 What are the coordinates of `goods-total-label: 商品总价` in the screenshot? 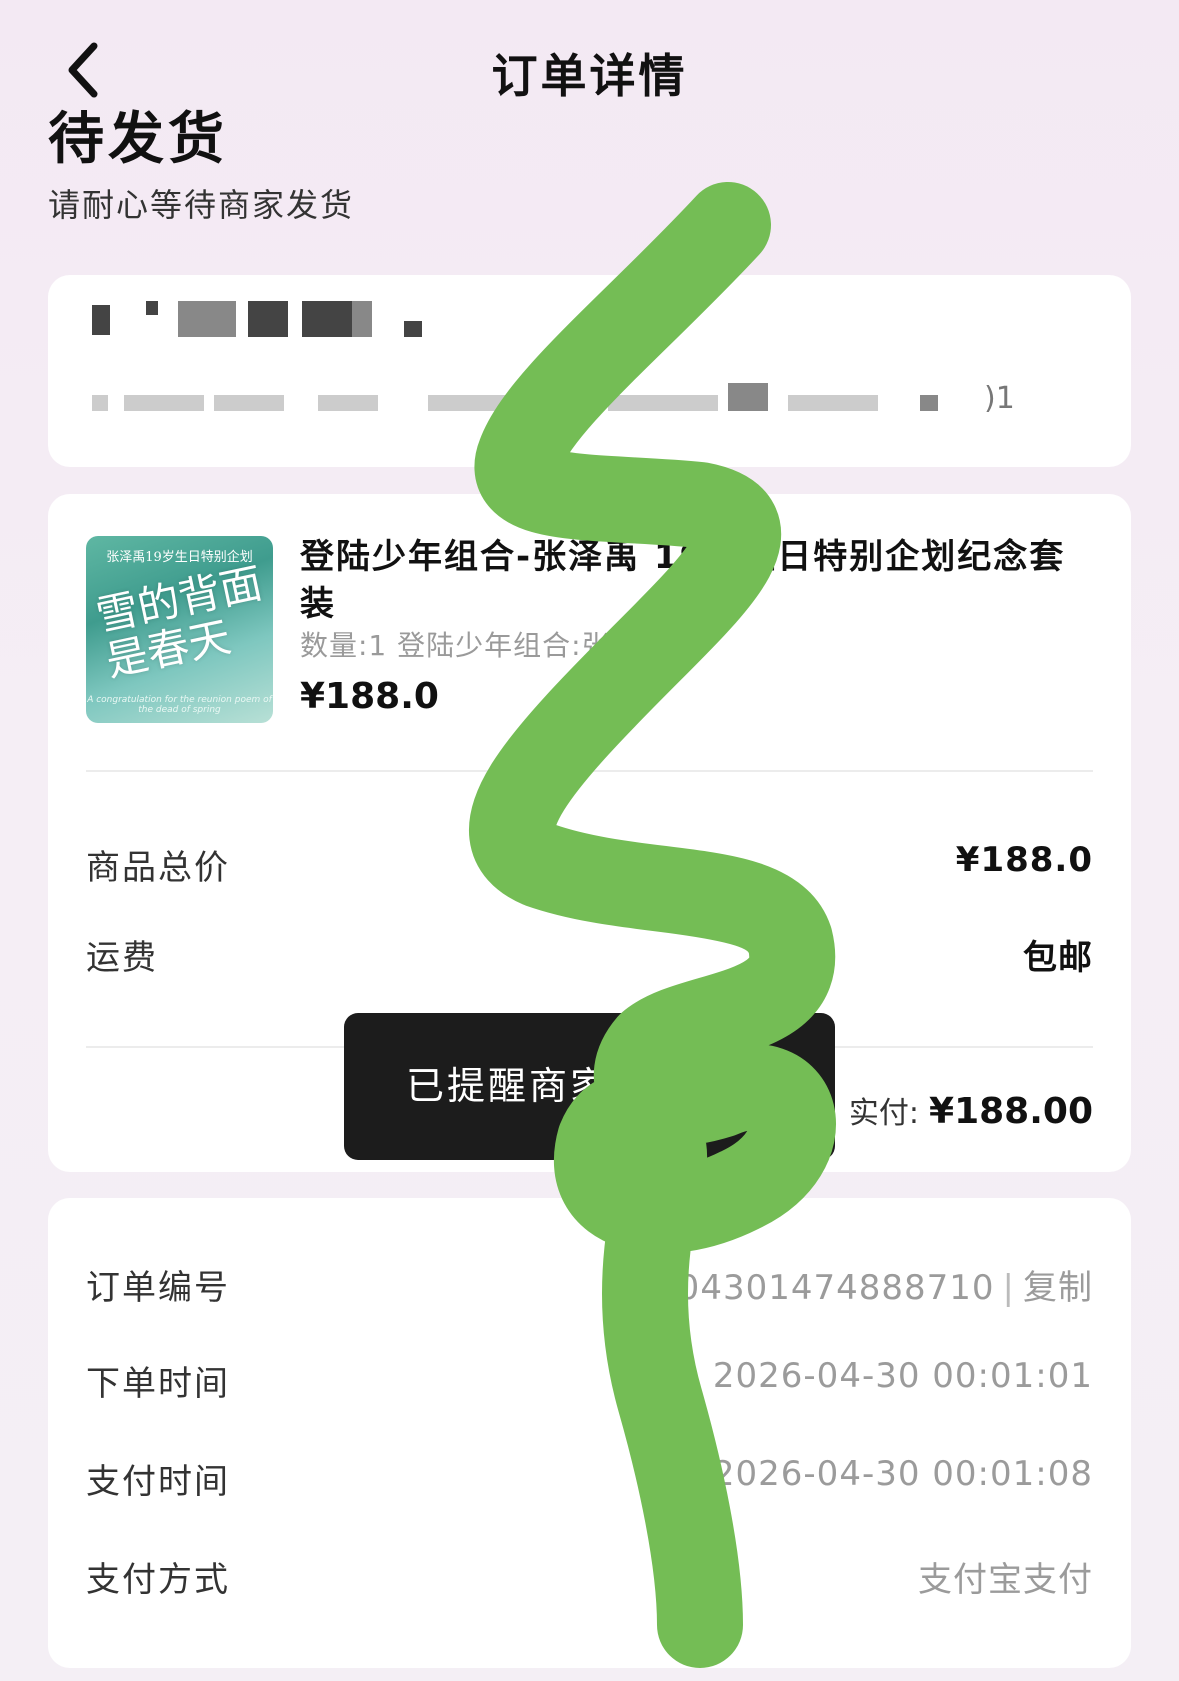 It's located at (158, 868).